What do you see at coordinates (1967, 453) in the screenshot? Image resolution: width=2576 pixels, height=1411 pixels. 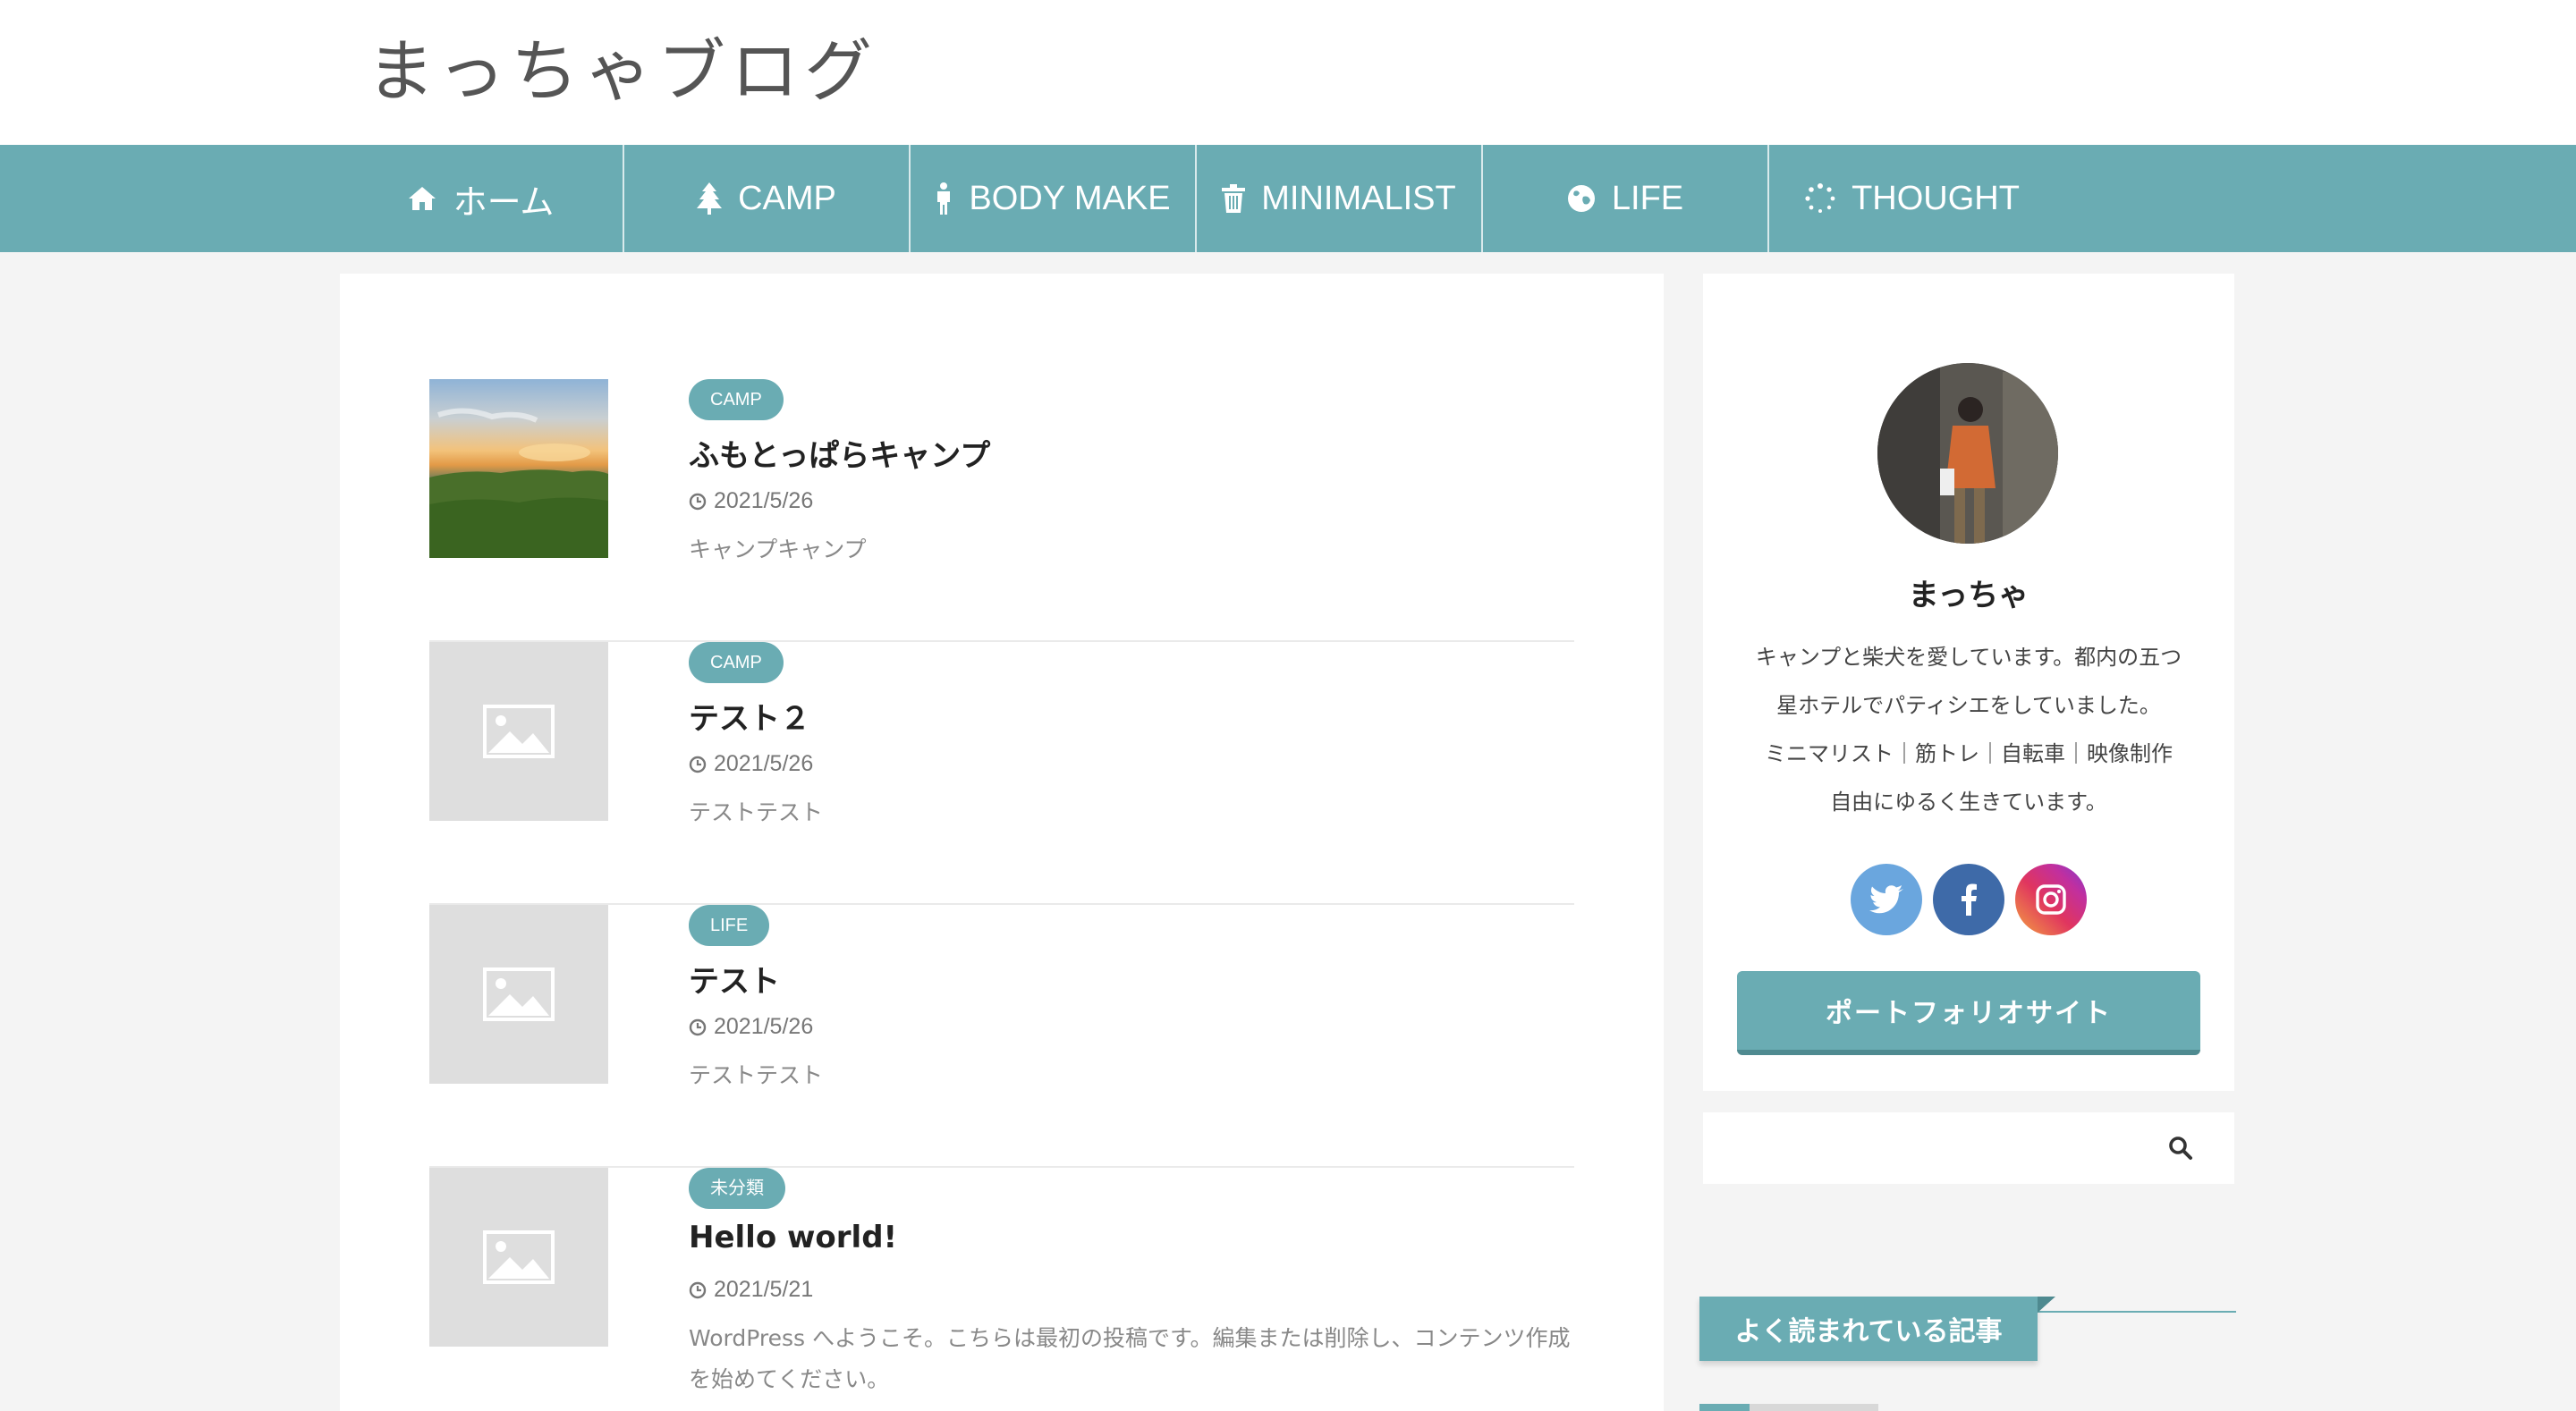 I see `avatar` at bounding box center [1967, 453].